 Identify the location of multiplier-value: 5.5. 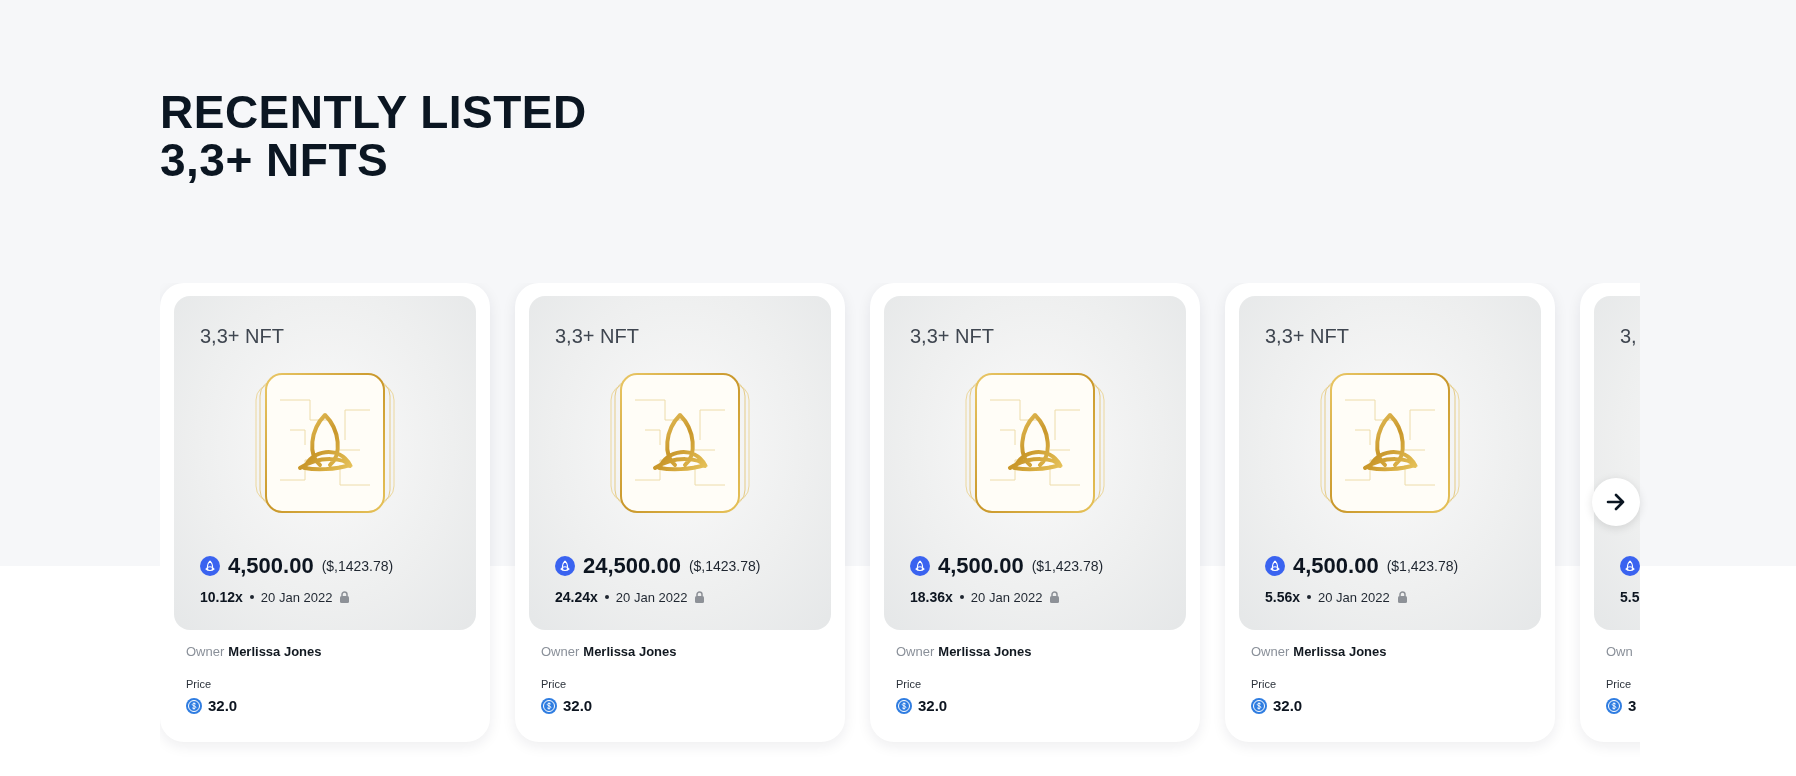
(1630, 597).